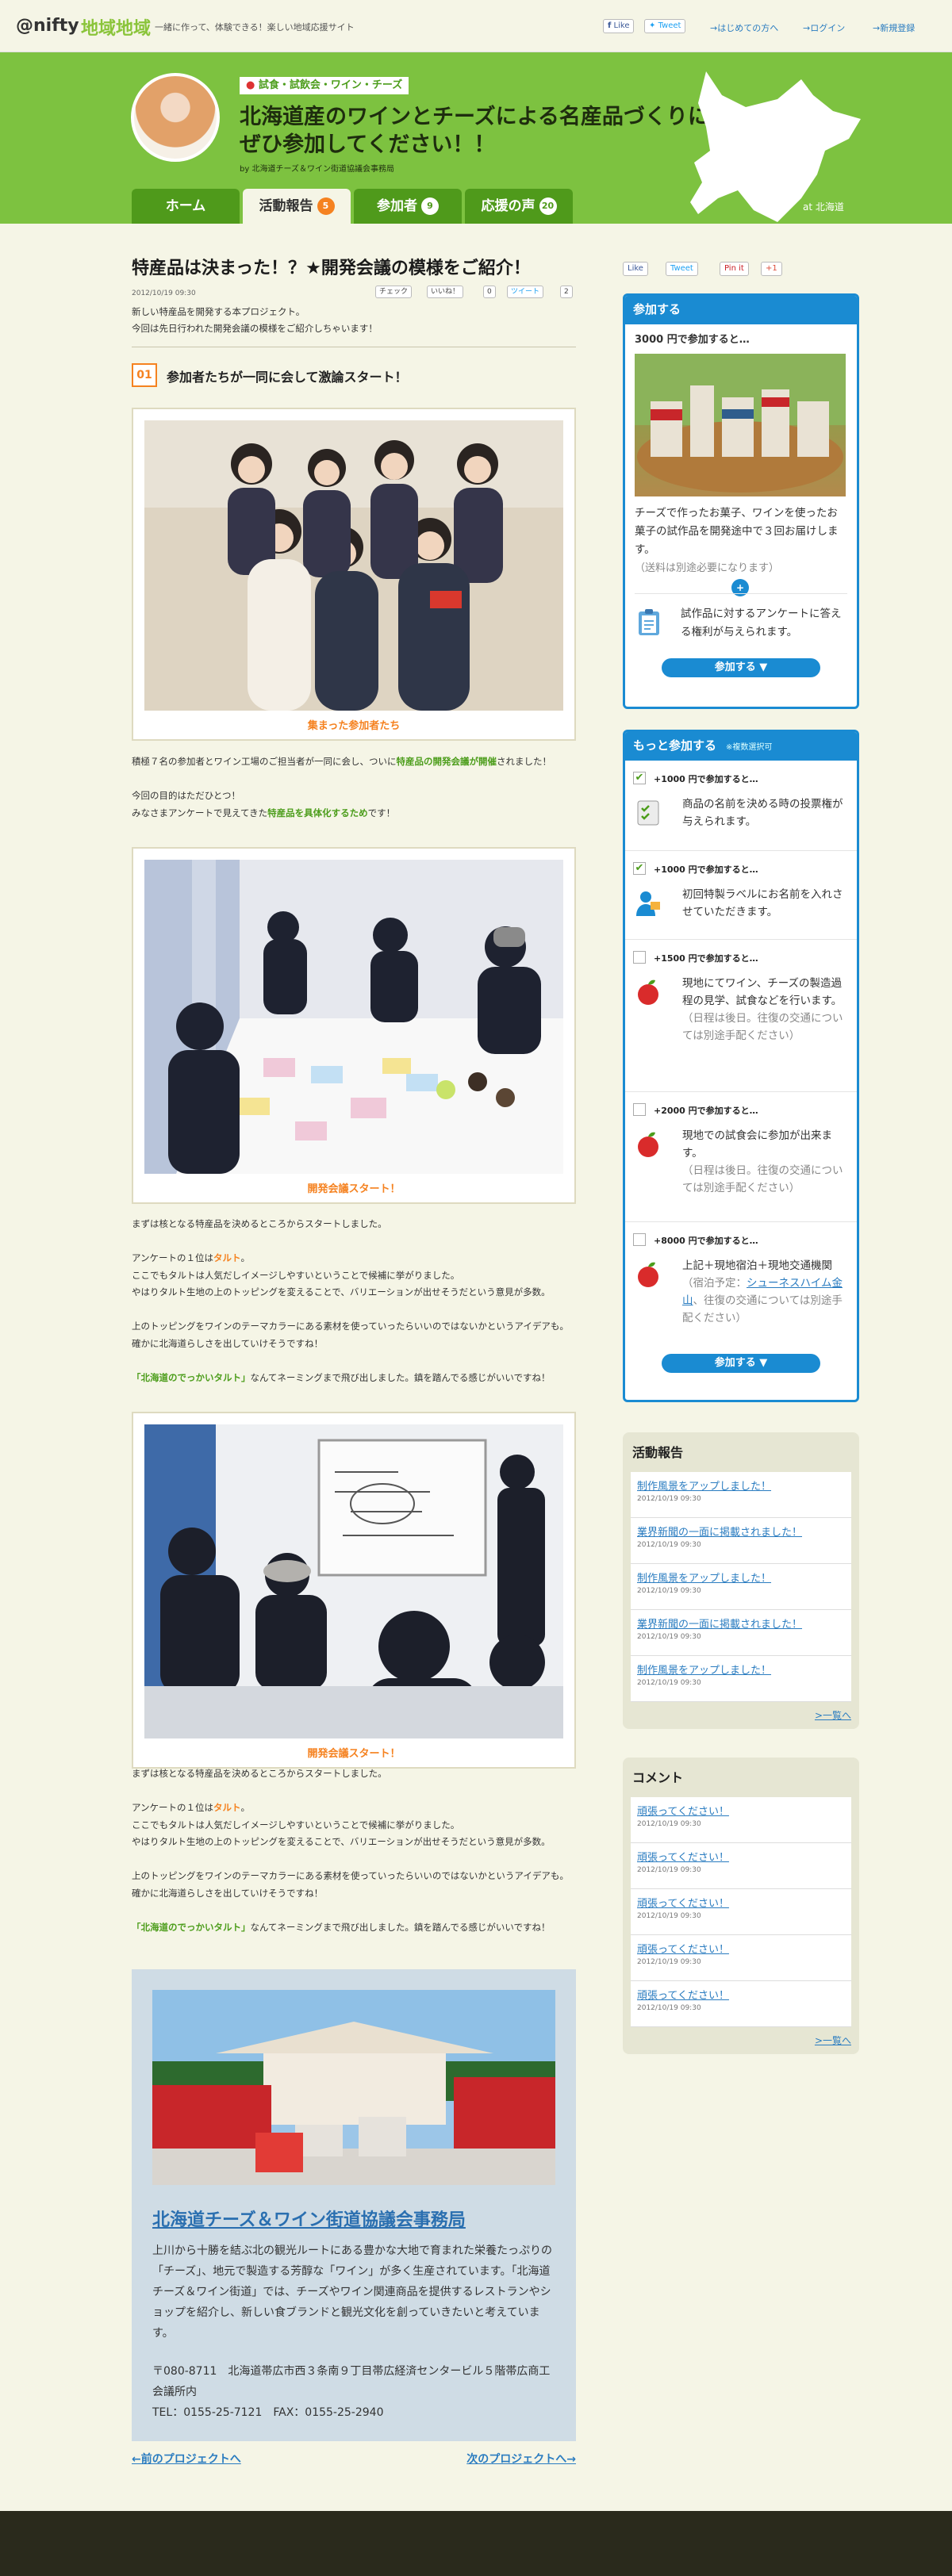 This screenshot has width=952, height=2576. I want to click on tab-activity-report: 活動報告 5, so click(297, 206).